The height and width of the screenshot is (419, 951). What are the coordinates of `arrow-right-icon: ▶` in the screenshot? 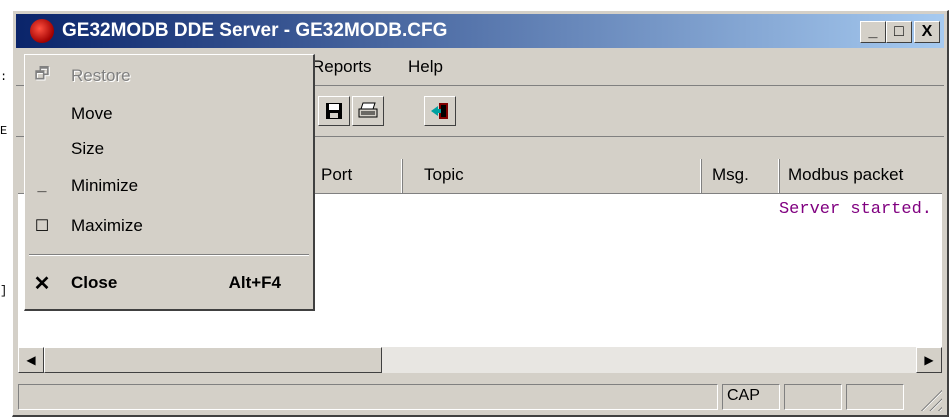 It's located at (929, 360).